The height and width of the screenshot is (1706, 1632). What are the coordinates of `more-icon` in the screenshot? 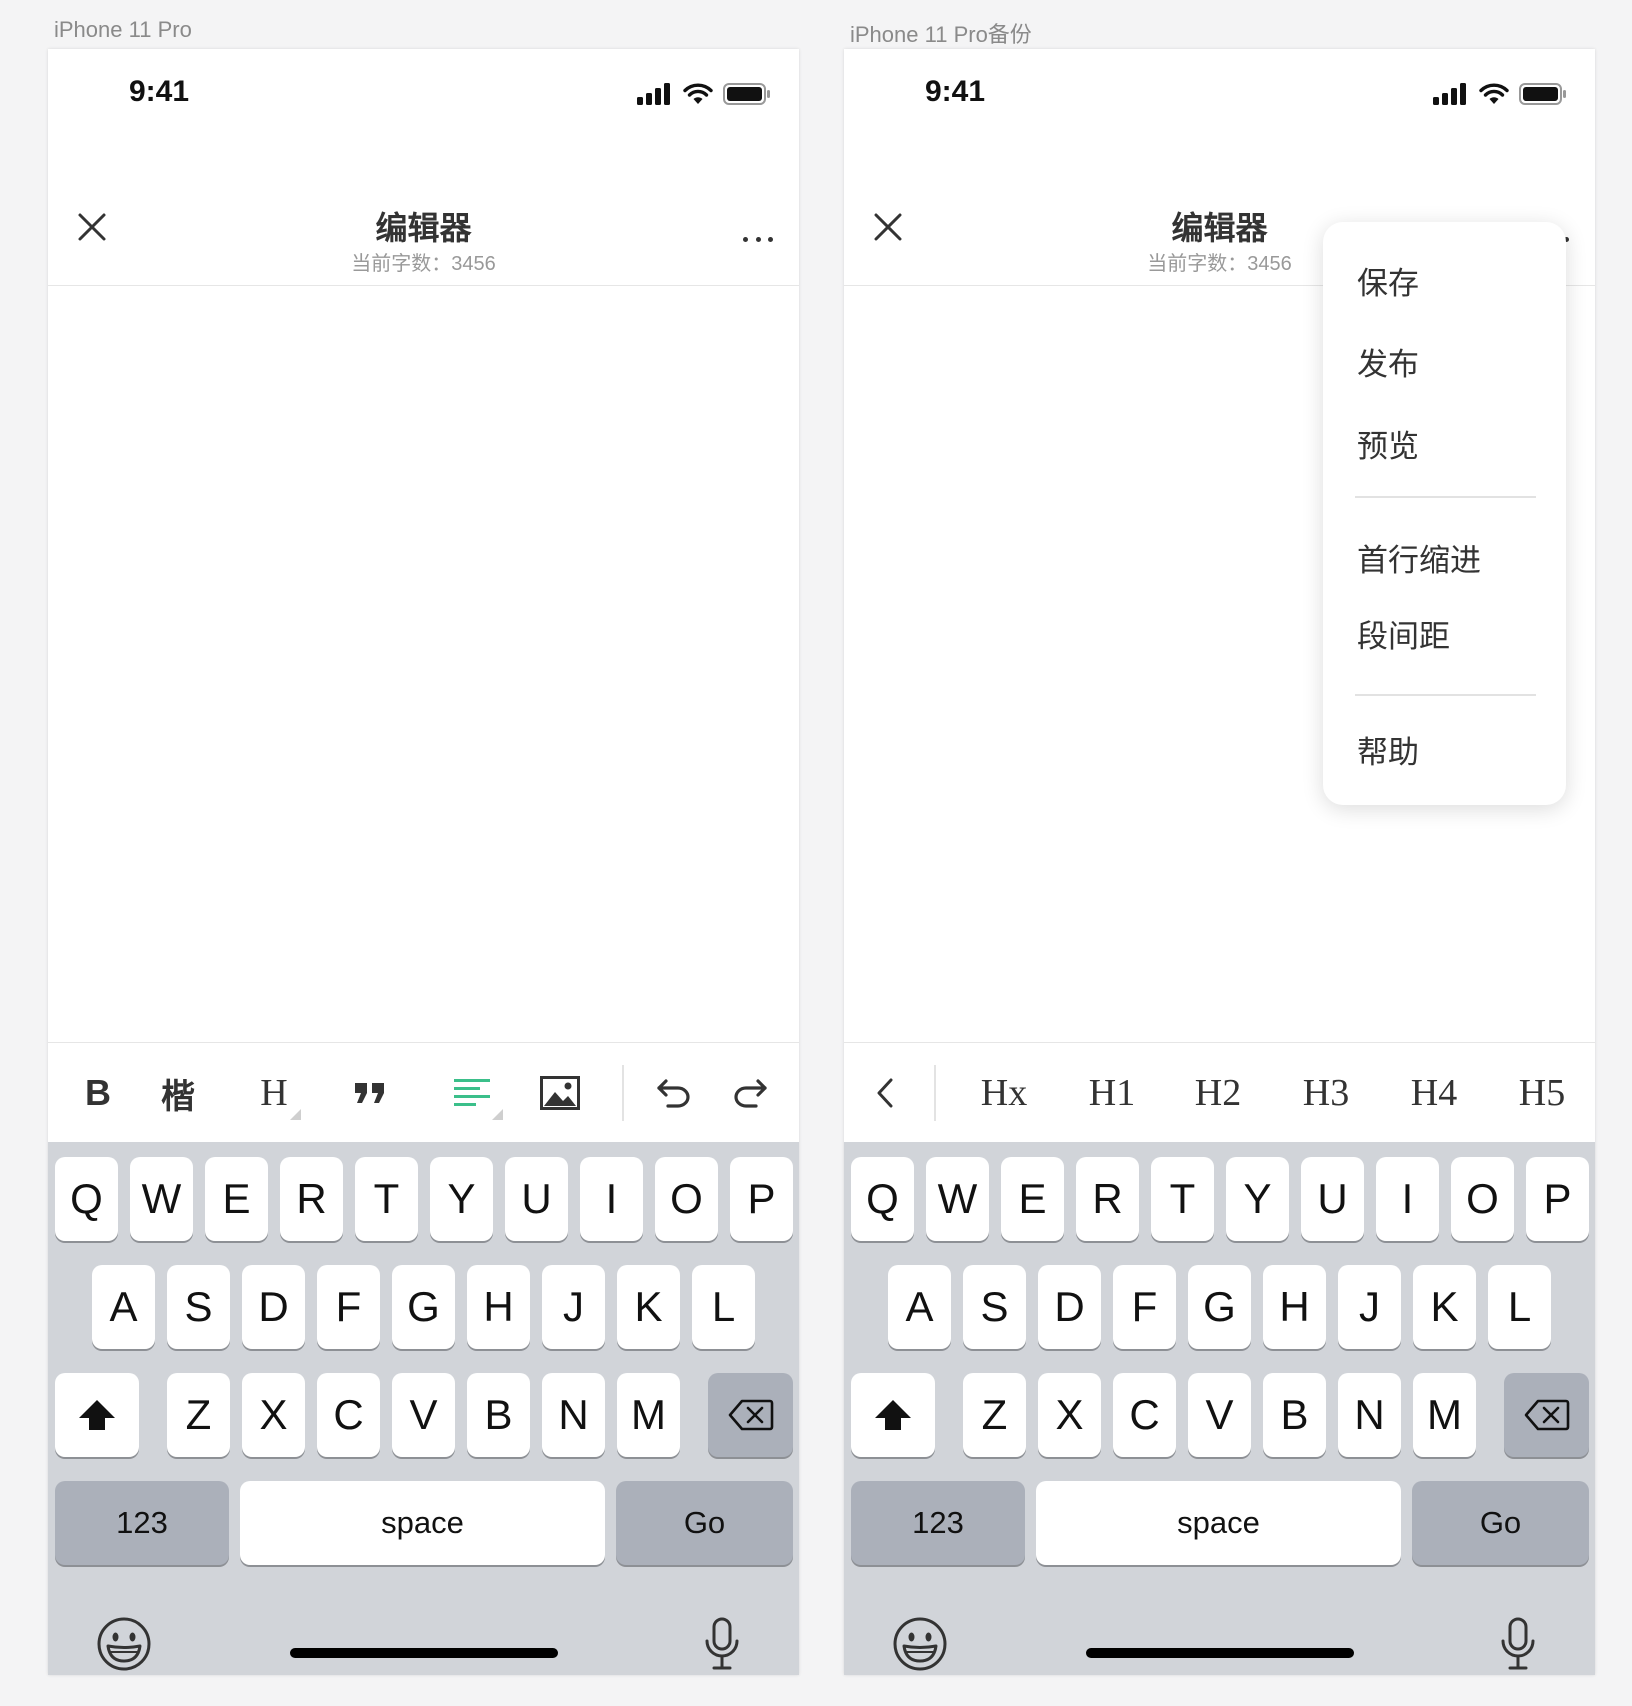 It's located at (758, 239).